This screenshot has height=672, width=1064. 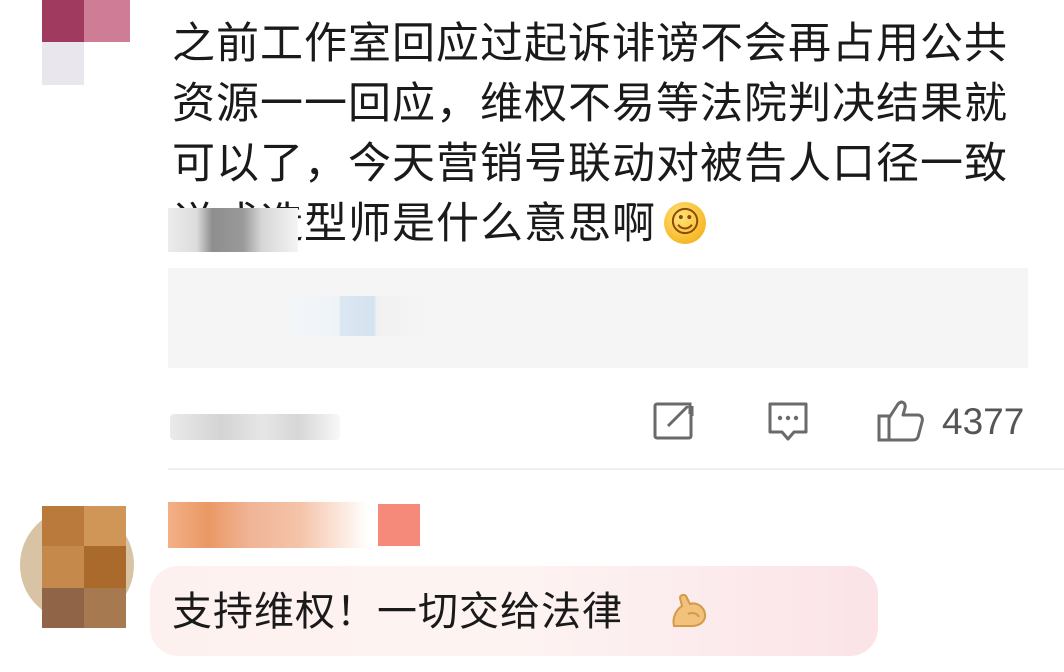 What do you see at coordinates (233, 230) in the screenshot?
I see `blurred-text-overlay` at bounding box center [233, 230].